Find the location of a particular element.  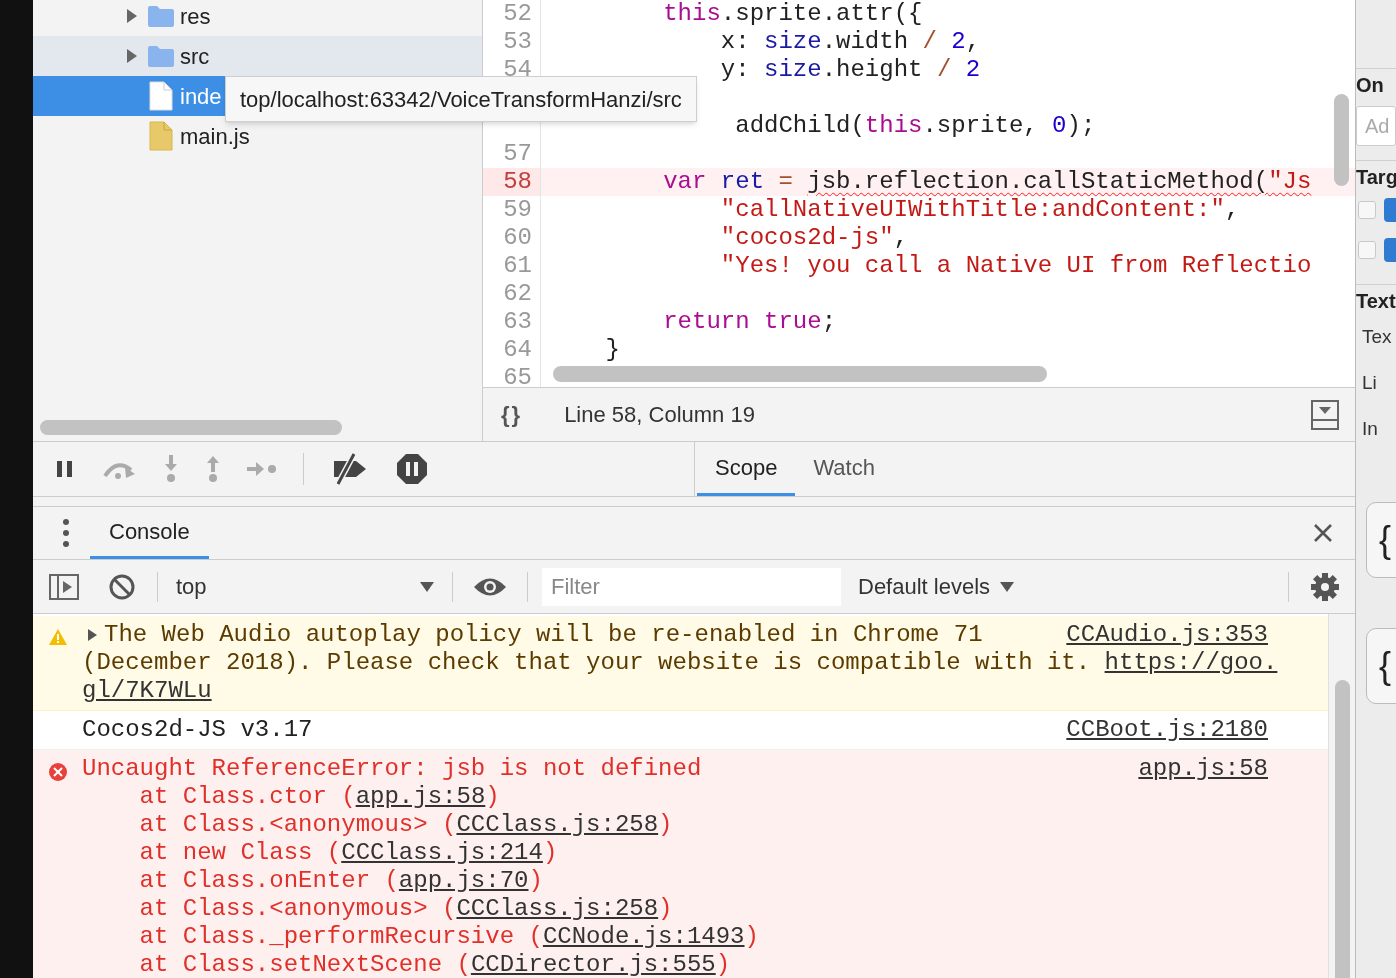

message-text: (December 2018). Please check that your website is compatible with it. is located at coordinates (587, 663).